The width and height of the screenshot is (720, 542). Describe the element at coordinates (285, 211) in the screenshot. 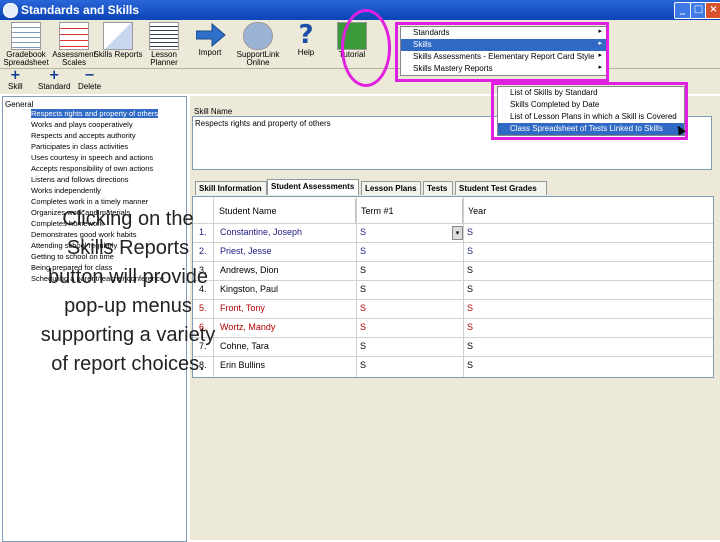

I see `column-header-student-name: Student Name` at that location.